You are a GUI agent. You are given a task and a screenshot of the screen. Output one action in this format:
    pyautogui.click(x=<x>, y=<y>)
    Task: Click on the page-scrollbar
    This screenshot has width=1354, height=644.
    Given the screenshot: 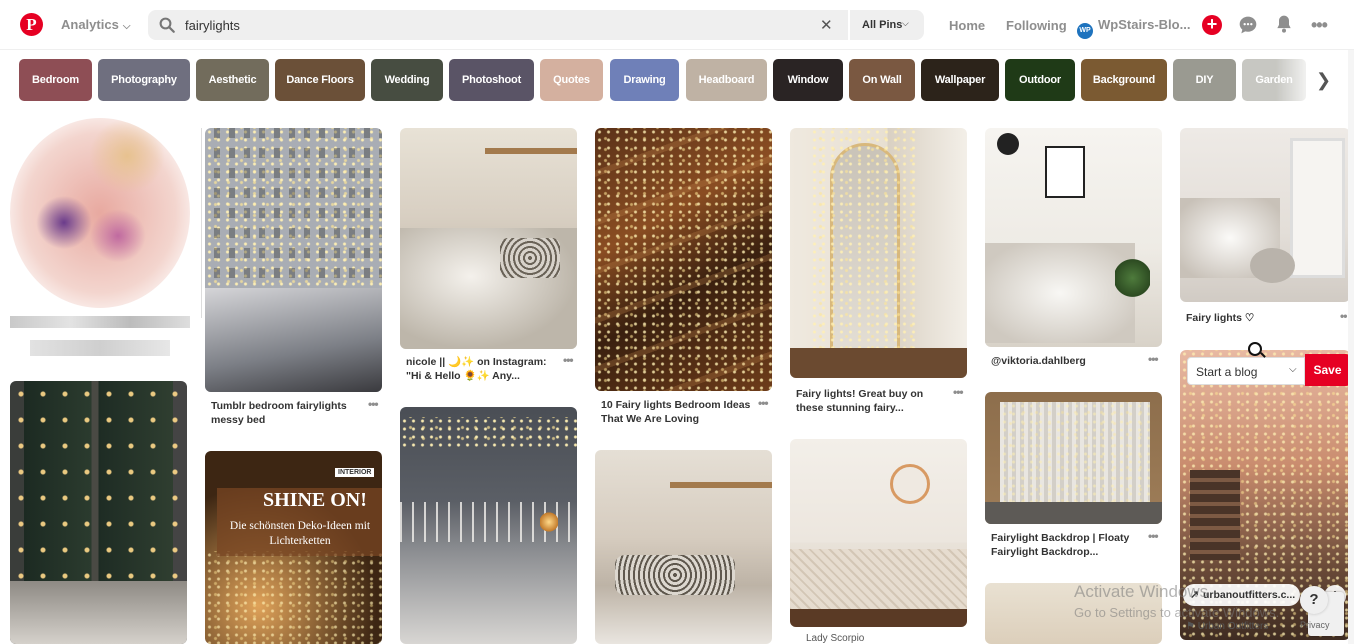 What is the action you would take?
    pyautogui.click(x=1351, y=347)
    